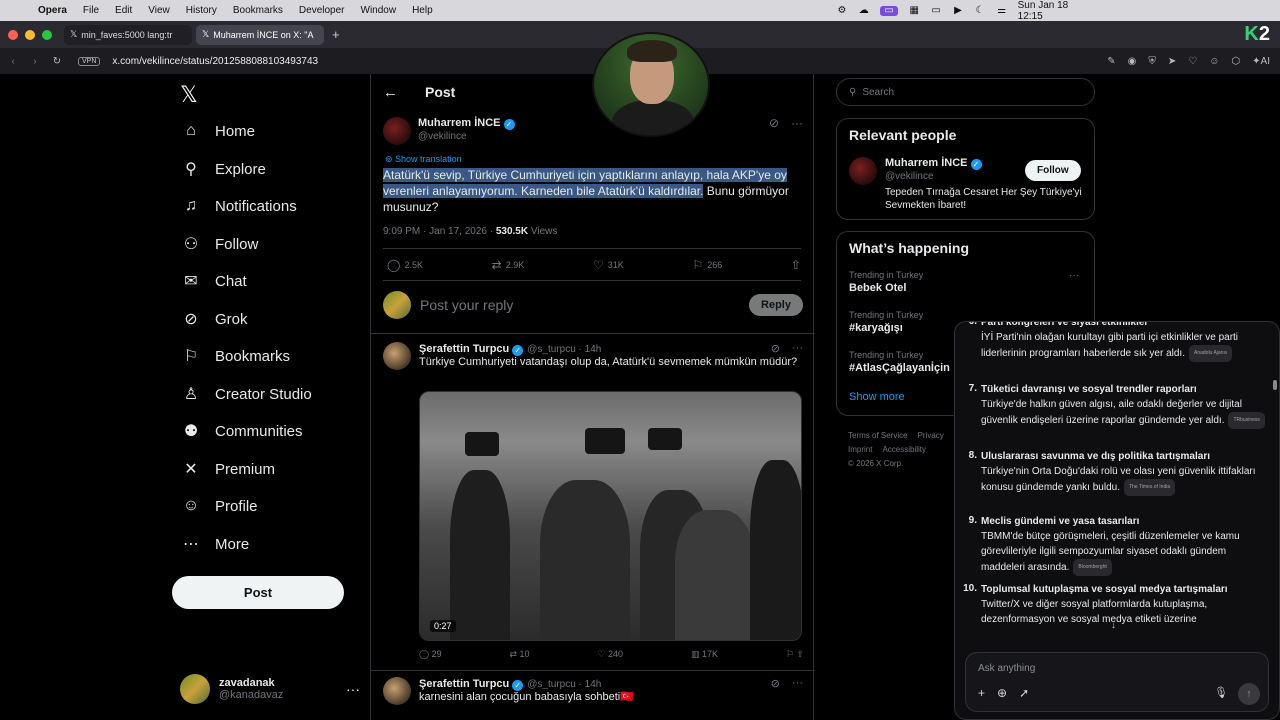  I want to click on edit-icon: ✎, so click(1111, 61).